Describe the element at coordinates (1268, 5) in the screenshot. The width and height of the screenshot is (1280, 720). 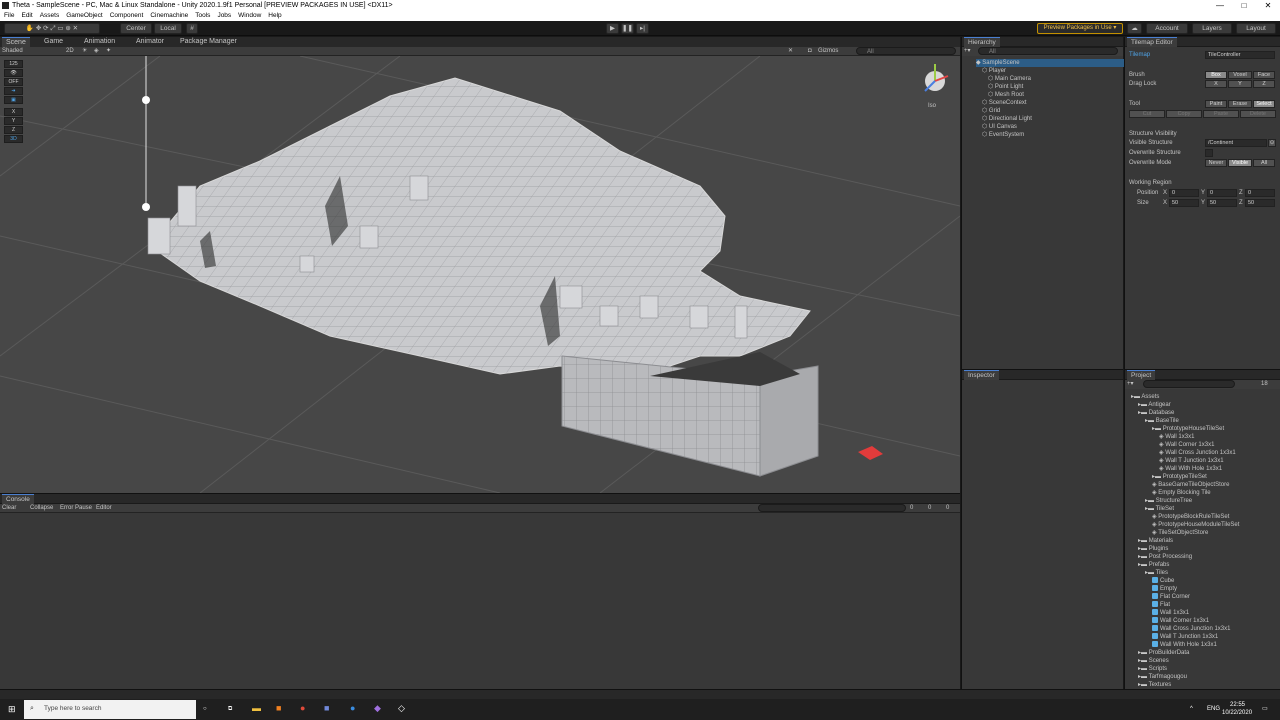
I see `close-button: ✕` at that location.